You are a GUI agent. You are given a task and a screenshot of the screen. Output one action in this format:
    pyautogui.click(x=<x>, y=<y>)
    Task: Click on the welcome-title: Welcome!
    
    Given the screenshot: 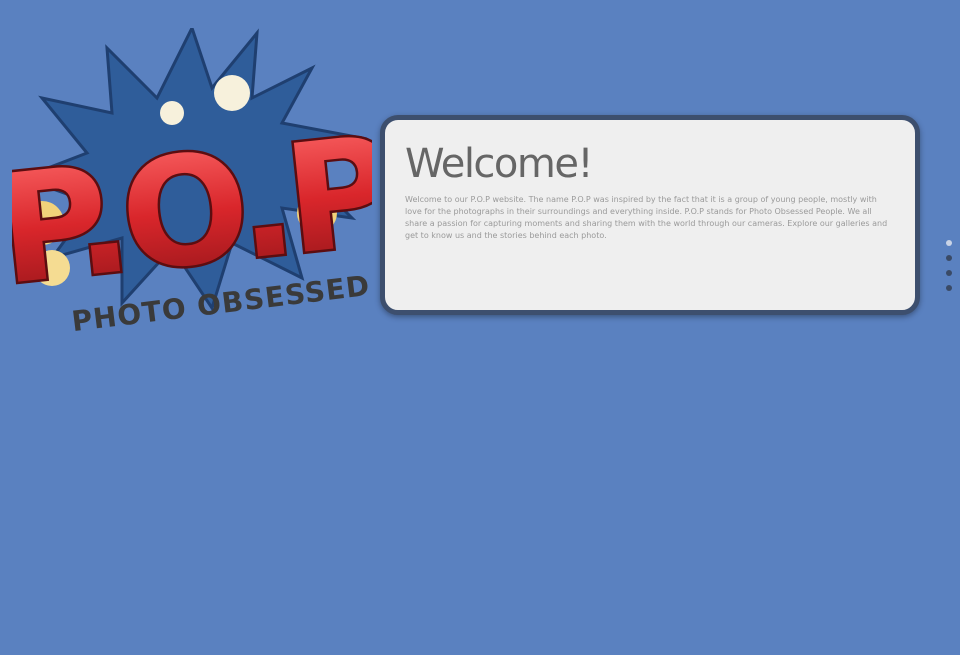 What is the action you would take?
    pyautogui.click(x=499, y=164)
    